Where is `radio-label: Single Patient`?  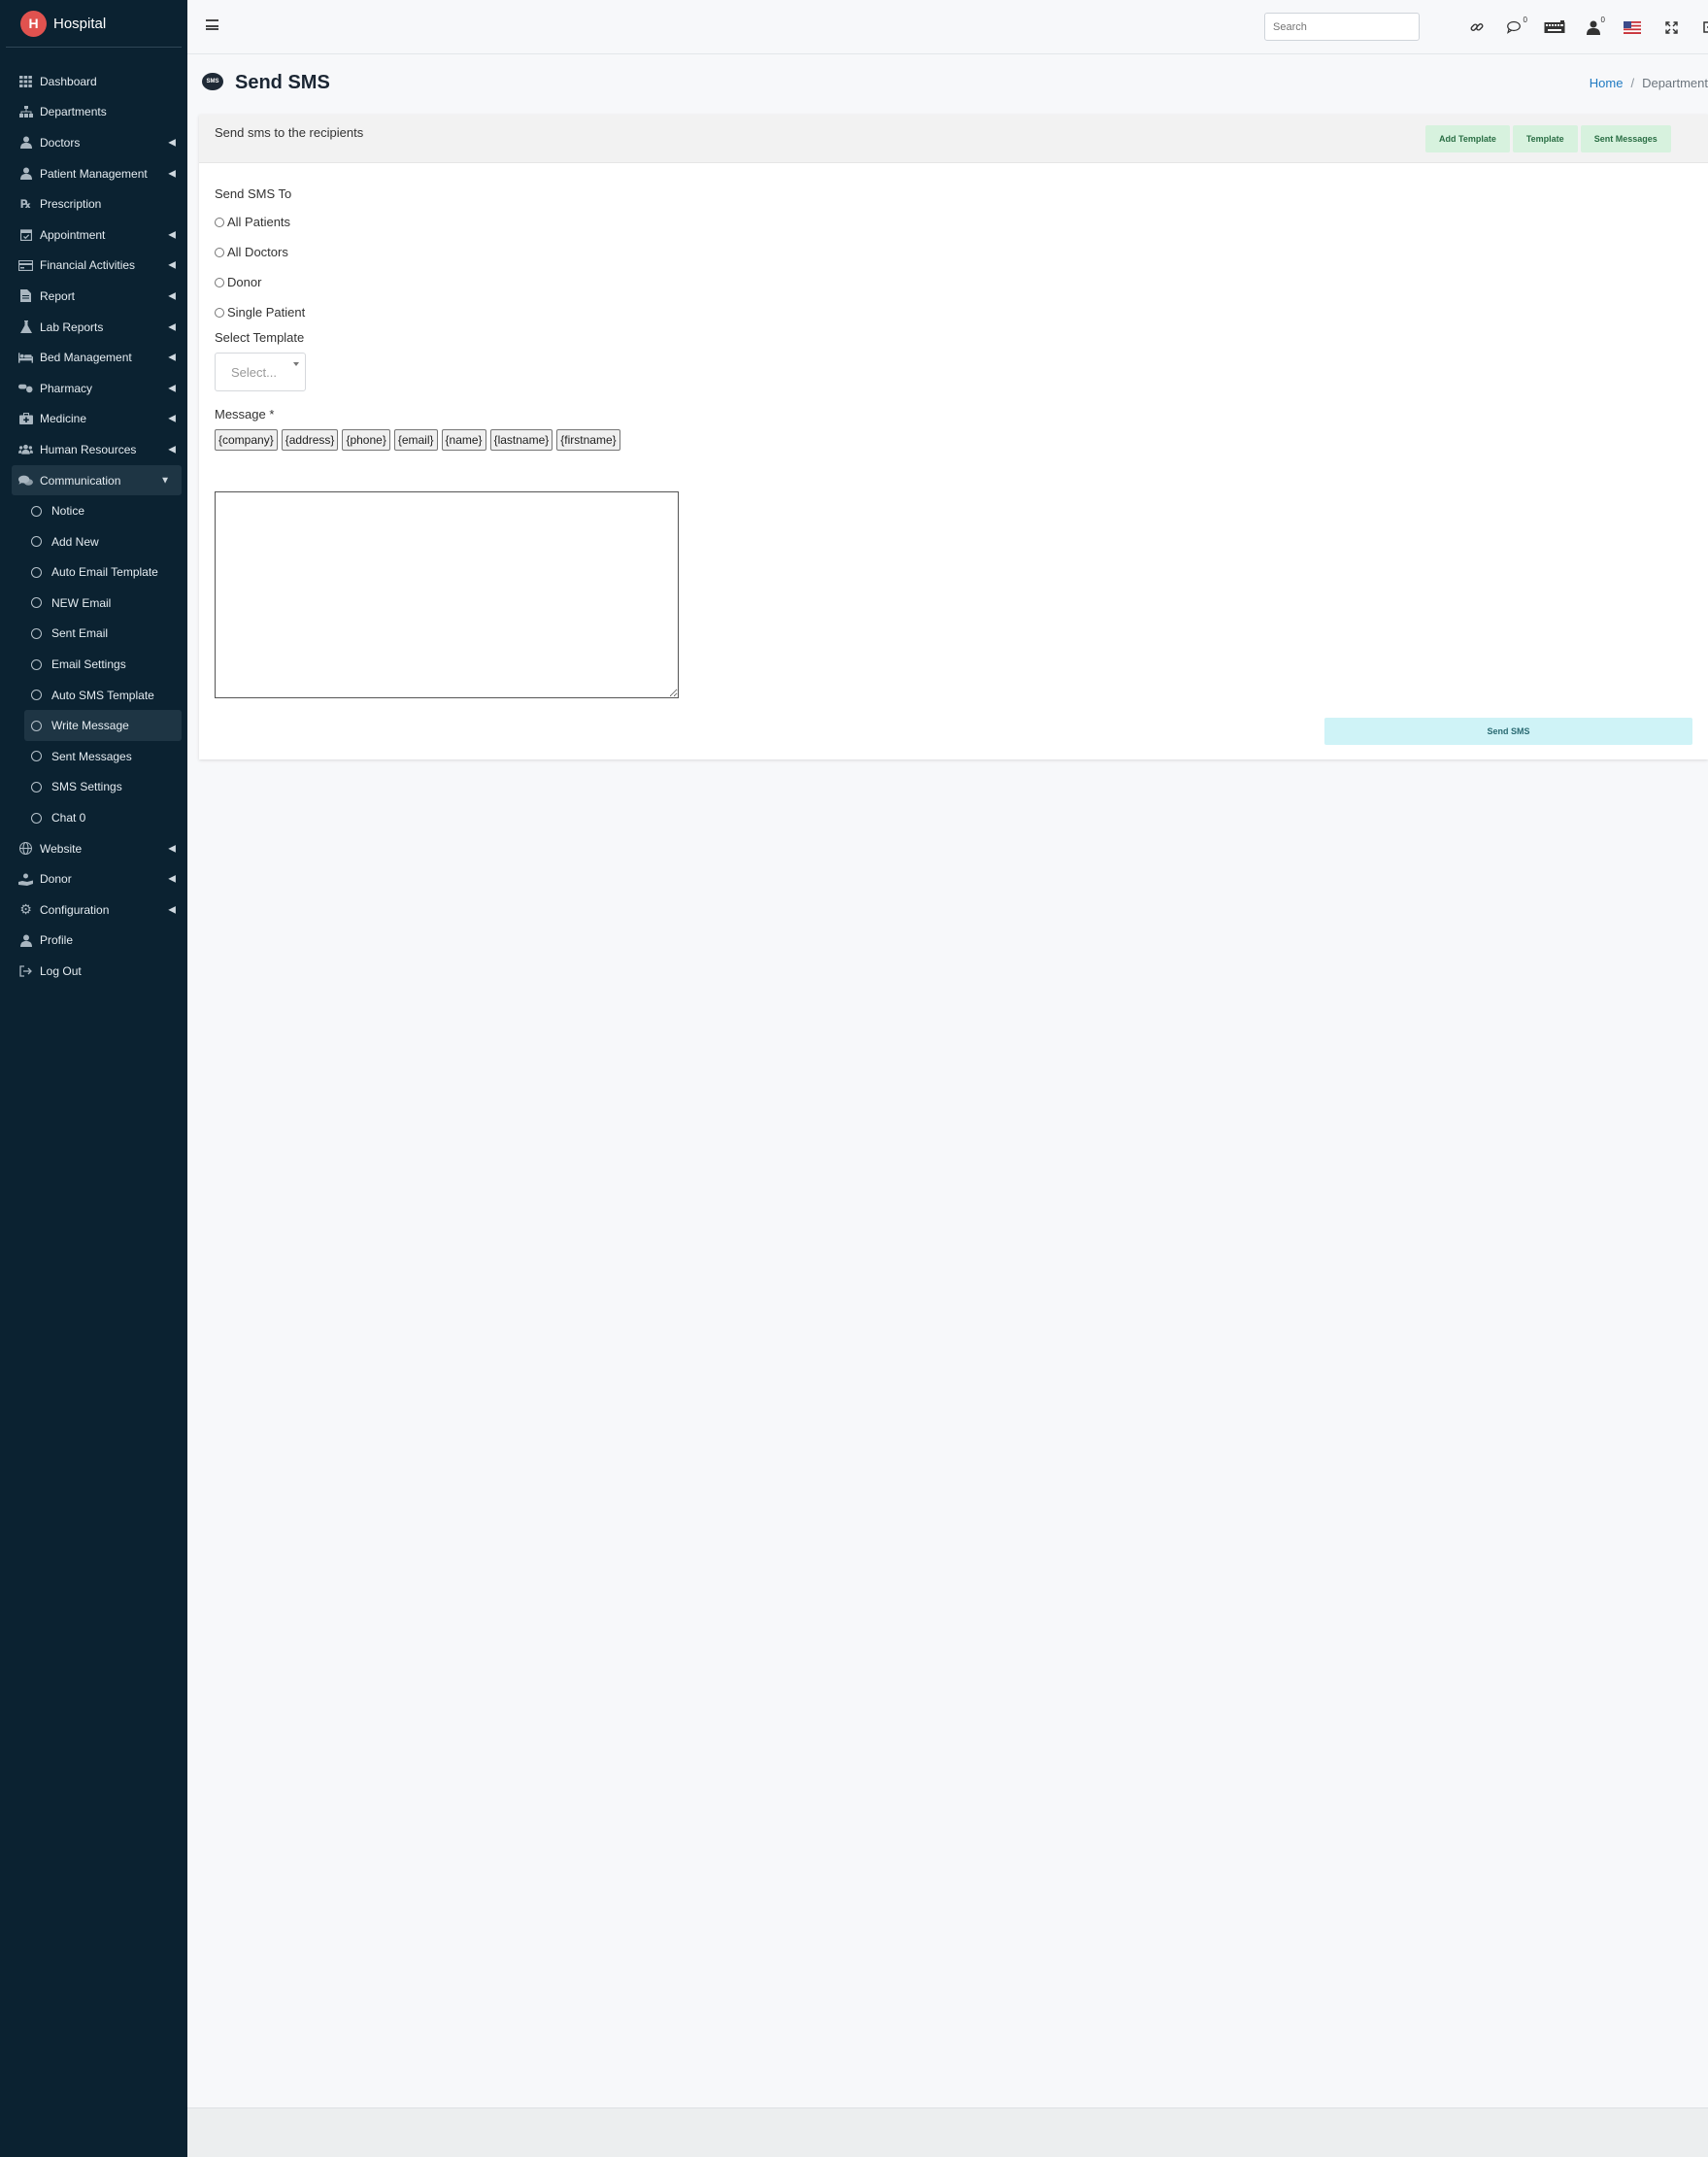
radio-label: Single Patient is located at coordinates (266, 312).